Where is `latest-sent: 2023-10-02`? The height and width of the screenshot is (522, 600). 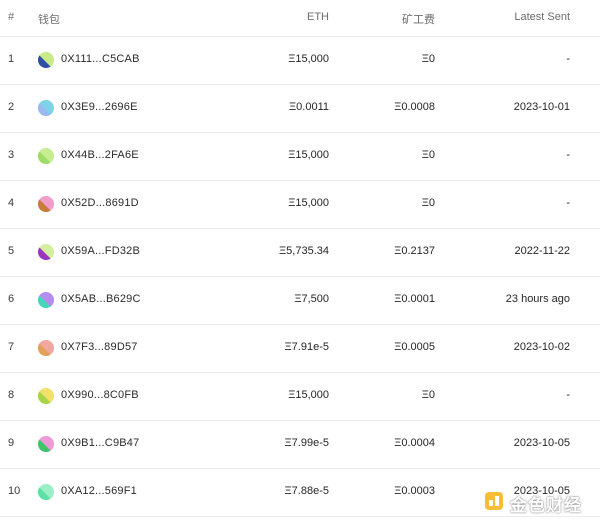 latest-sent: 2023-10-02 is located at coordinates (541, 347).